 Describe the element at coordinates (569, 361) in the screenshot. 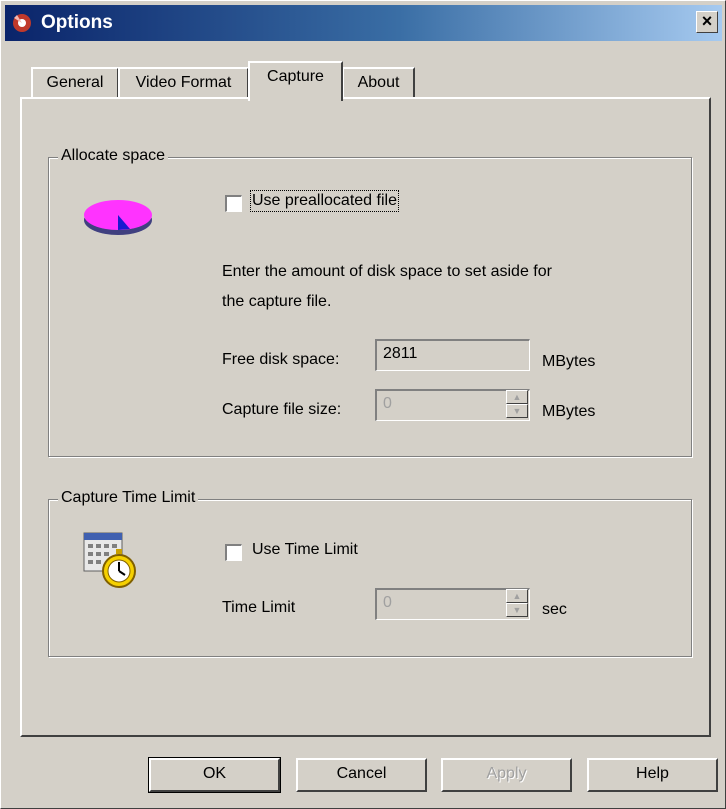

I see `free-disk-space-unit: MBytes` at that location.